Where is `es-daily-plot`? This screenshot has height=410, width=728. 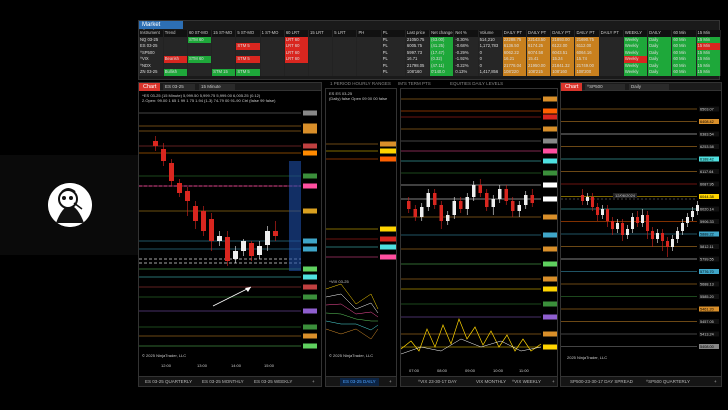
es-daily-plot is located at coordinates (361, 229).